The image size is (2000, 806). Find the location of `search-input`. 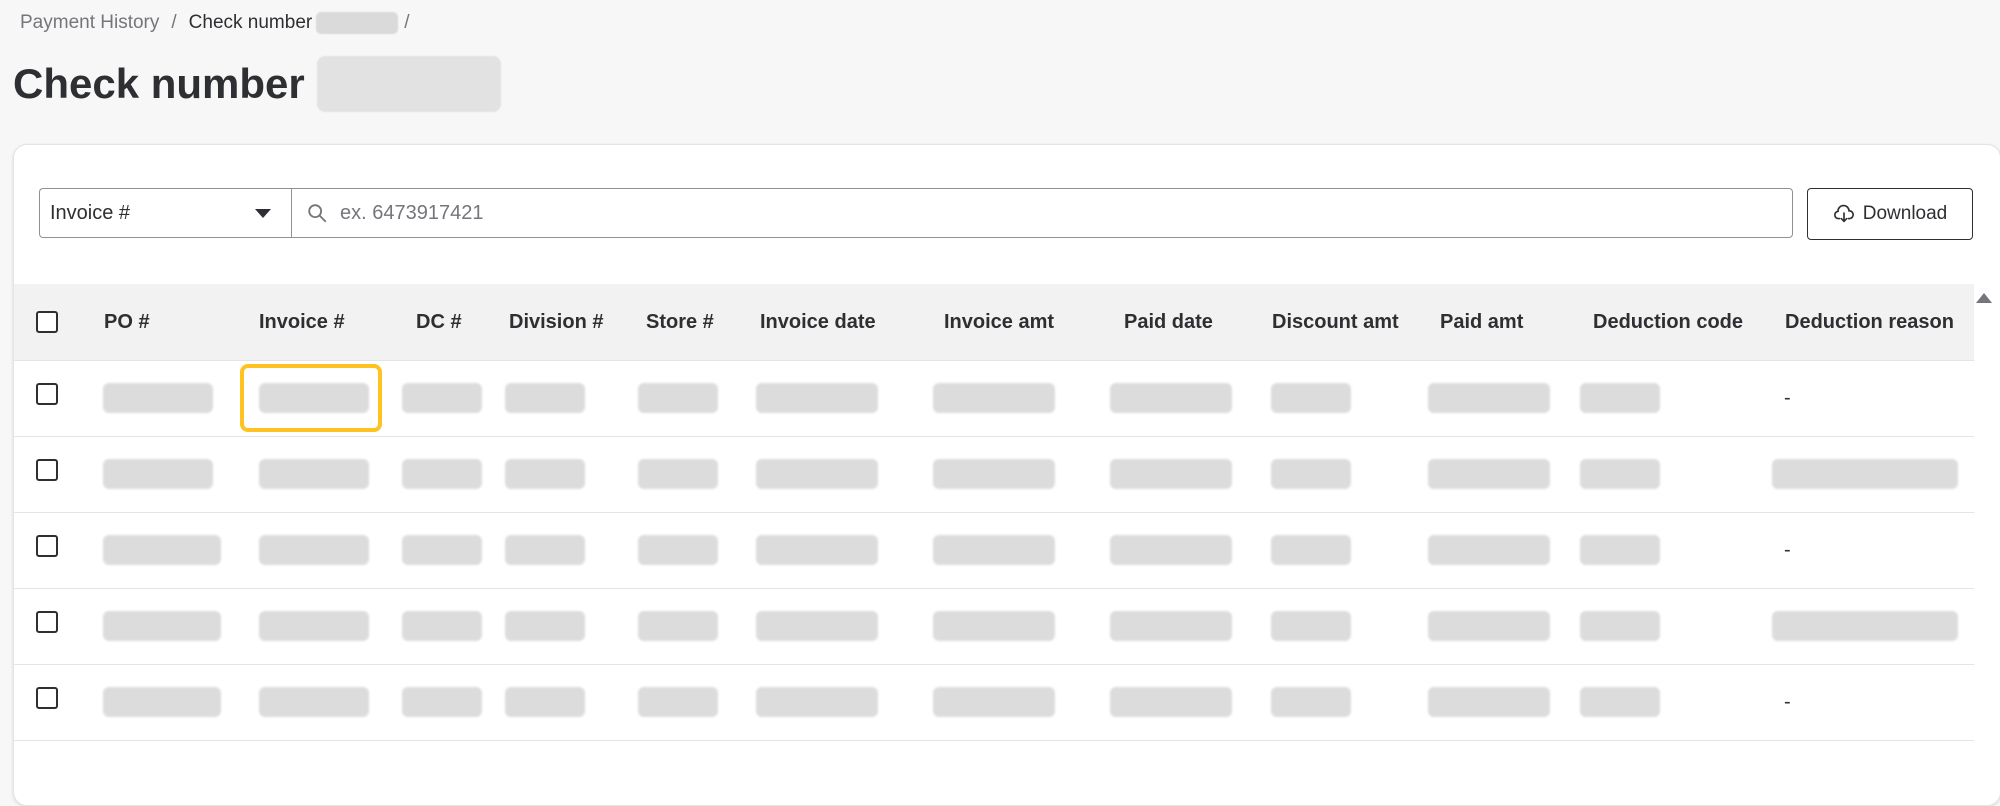

search-input is located at coordinates (1065, 213).